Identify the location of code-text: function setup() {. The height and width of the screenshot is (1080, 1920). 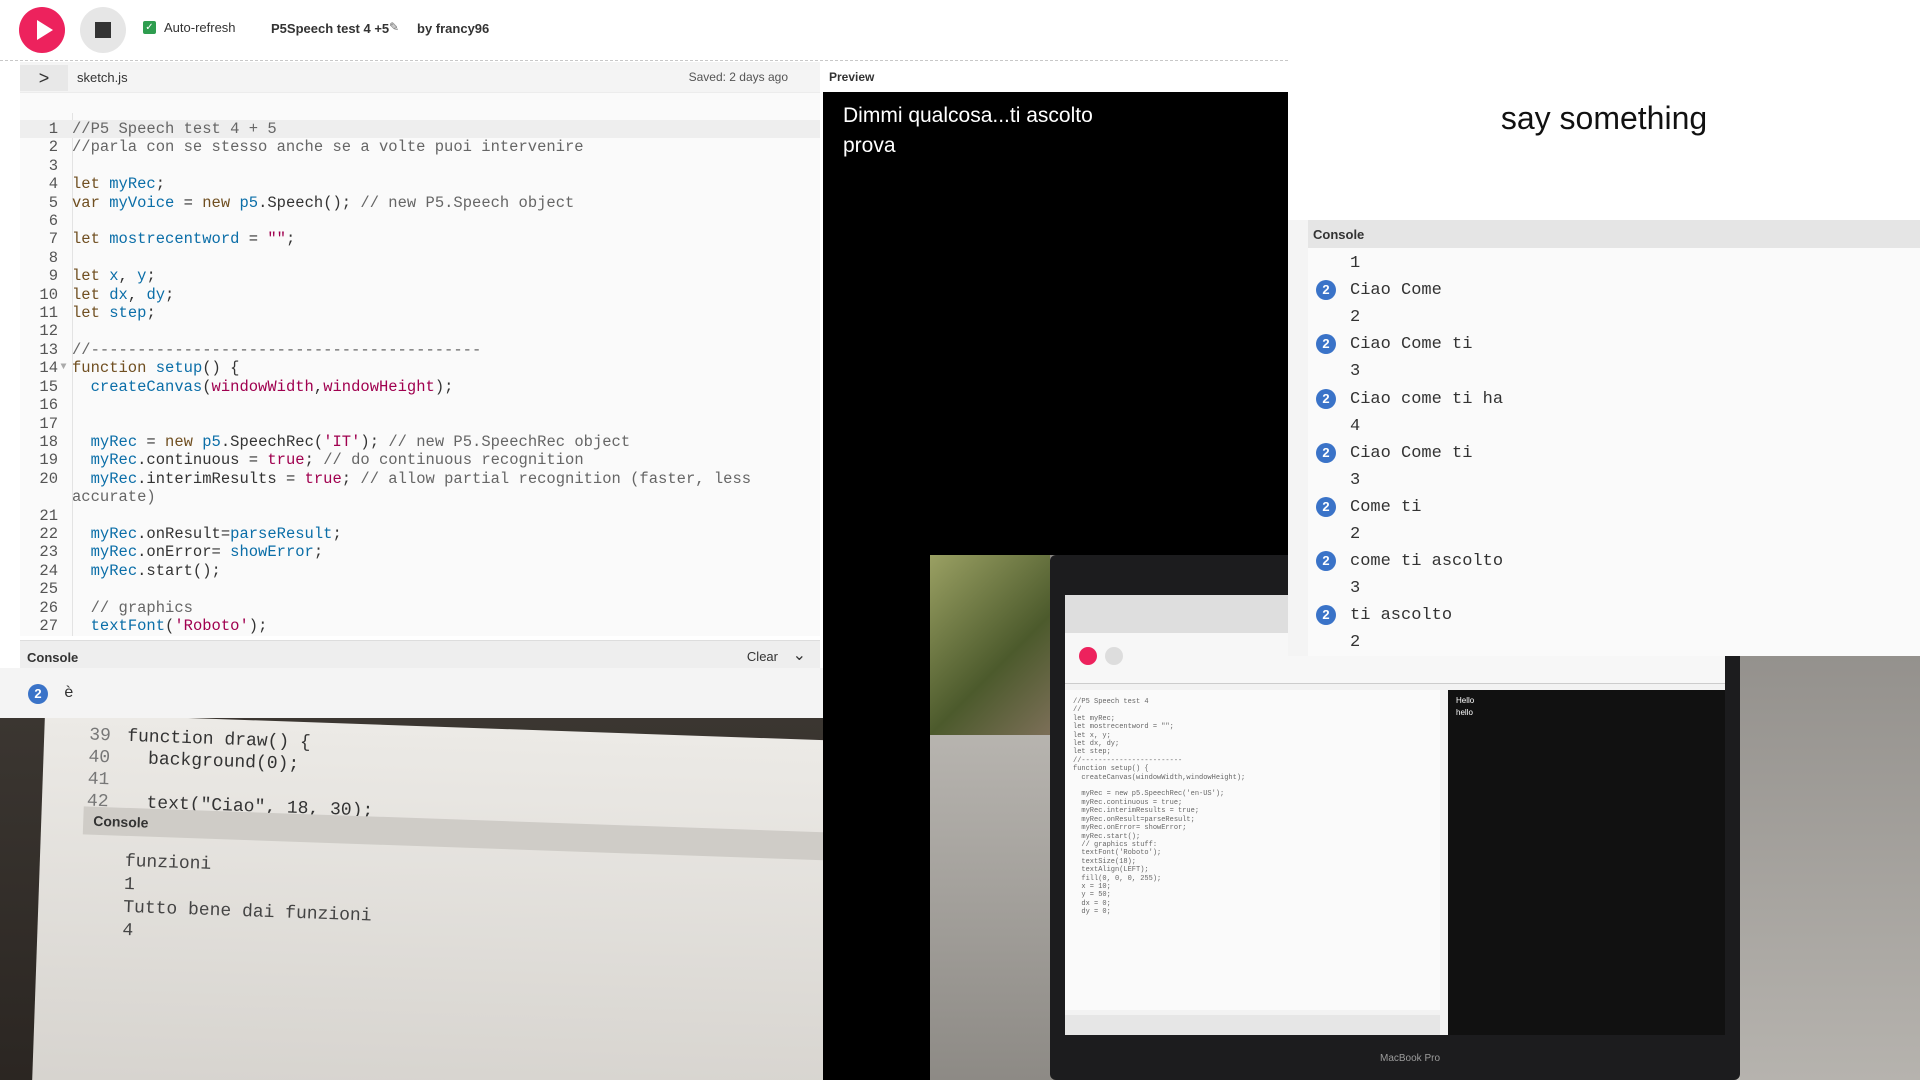
(154, 368).